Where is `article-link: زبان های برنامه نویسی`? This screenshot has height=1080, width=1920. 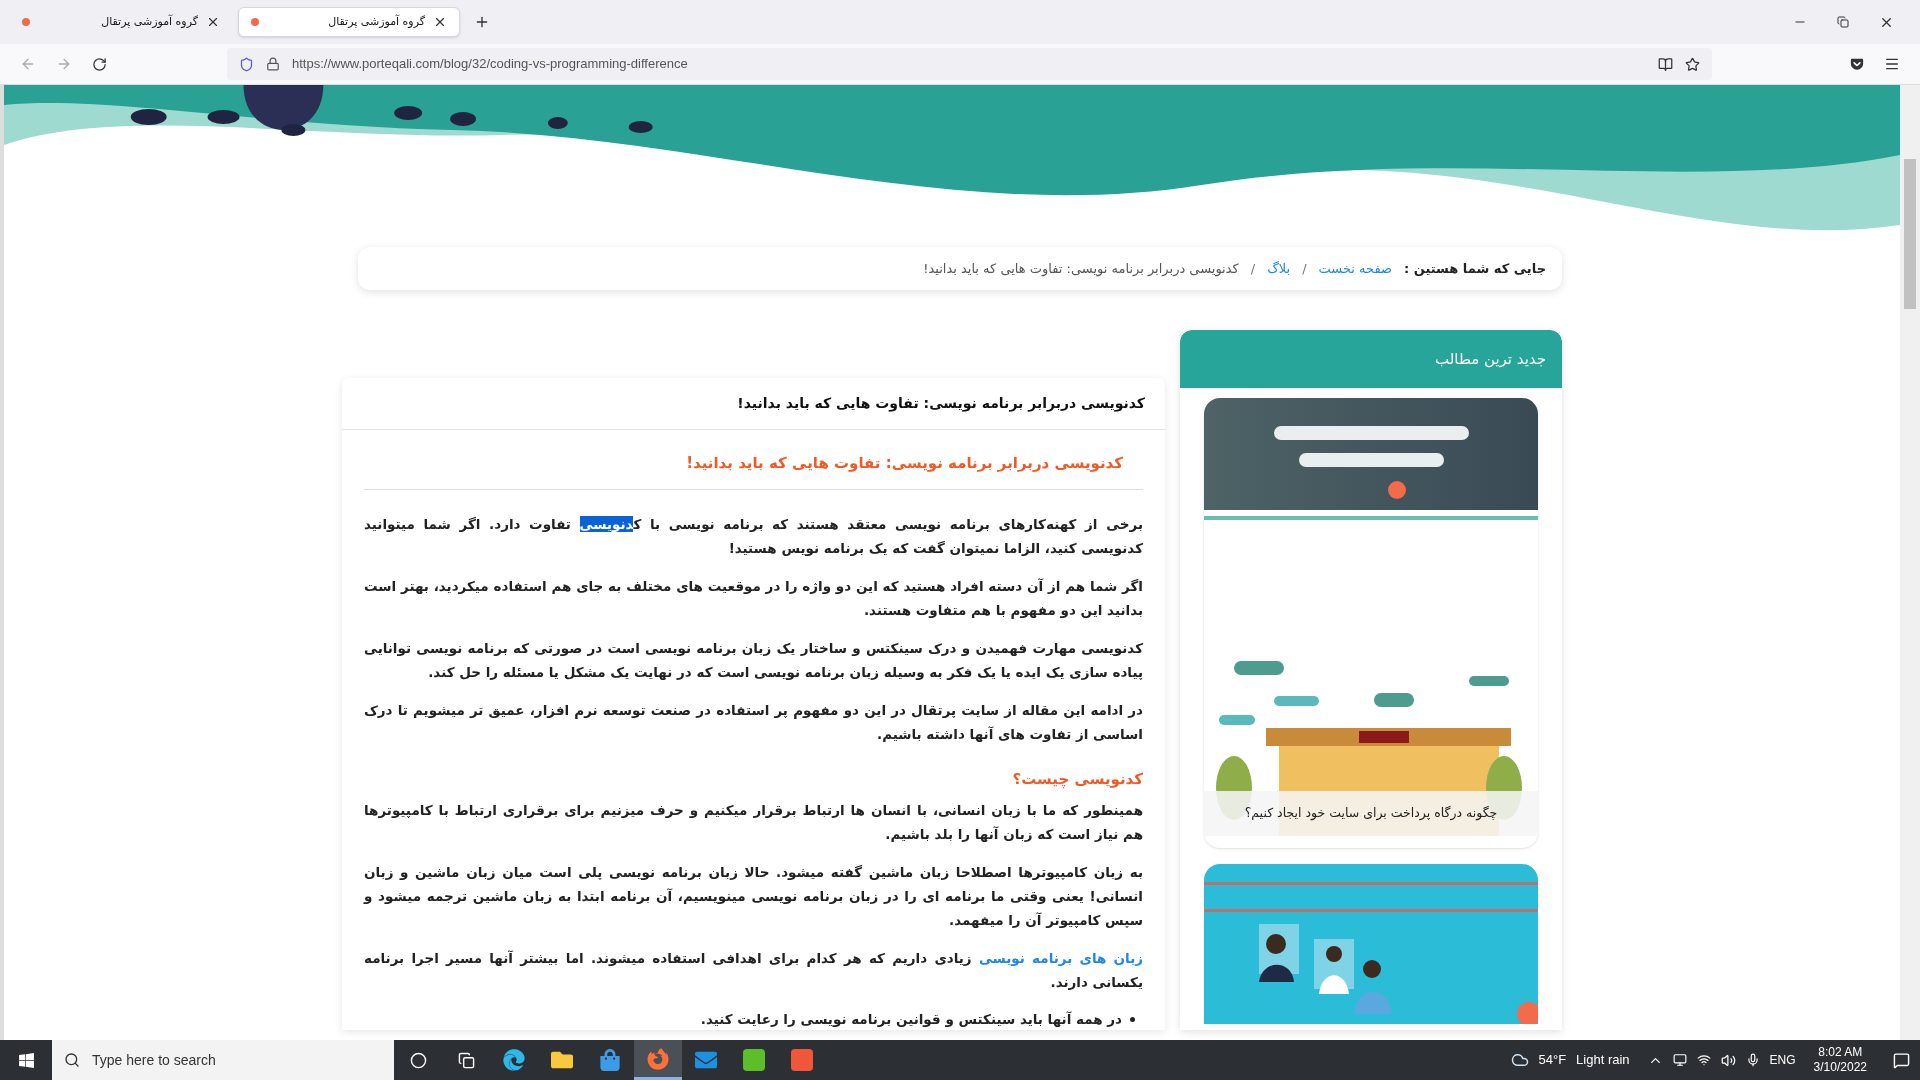 article-link: زبان های برنامه نویسی is located at coordinates (1060, 958).